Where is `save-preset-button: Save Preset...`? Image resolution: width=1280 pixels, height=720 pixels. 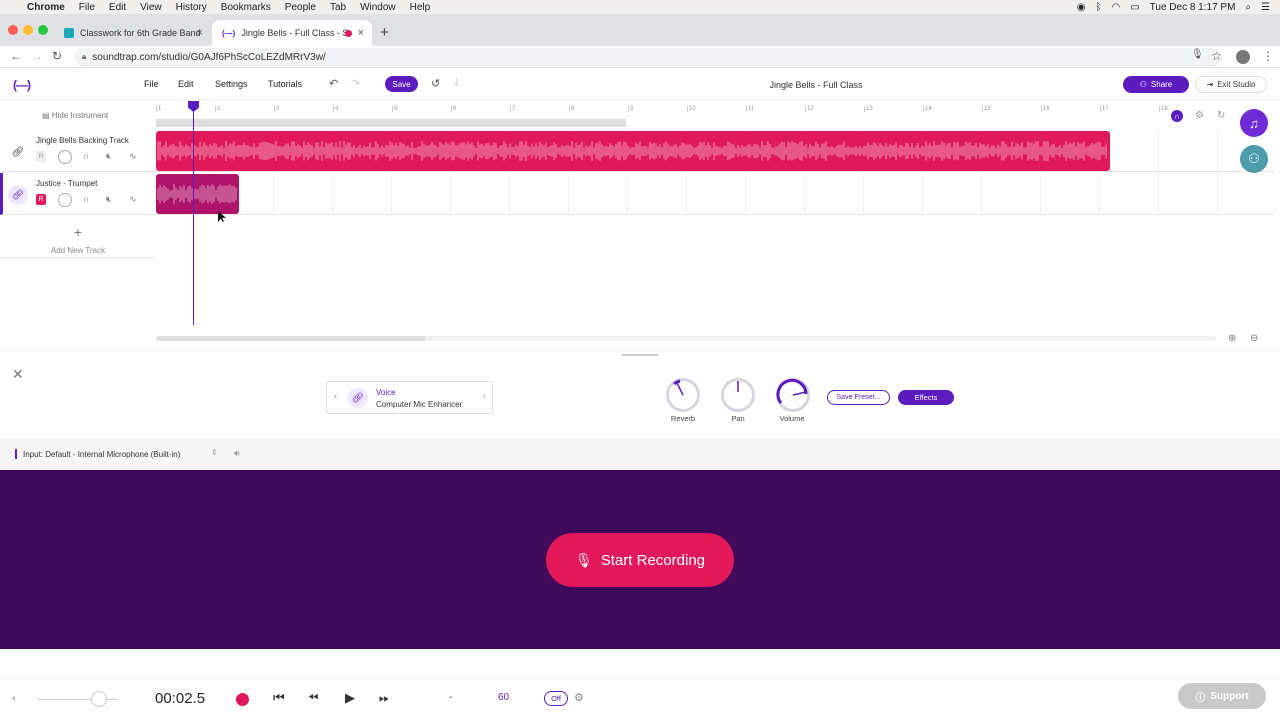 save-preset-button: Save Preset... is located at coordinates (858, 397).